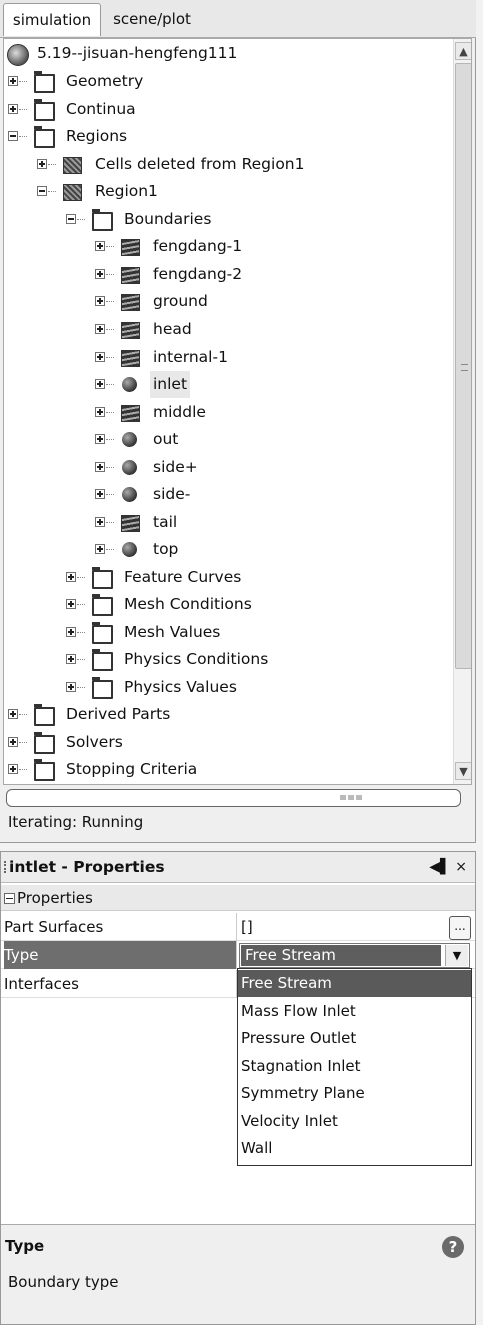 The height and width of the screenshot is (1325, 483). What do you see at coordinates (200, 164) in the screenshot?
I see `tree-node-label: Cells deleted from Region1` at bounding box center [200, 164].